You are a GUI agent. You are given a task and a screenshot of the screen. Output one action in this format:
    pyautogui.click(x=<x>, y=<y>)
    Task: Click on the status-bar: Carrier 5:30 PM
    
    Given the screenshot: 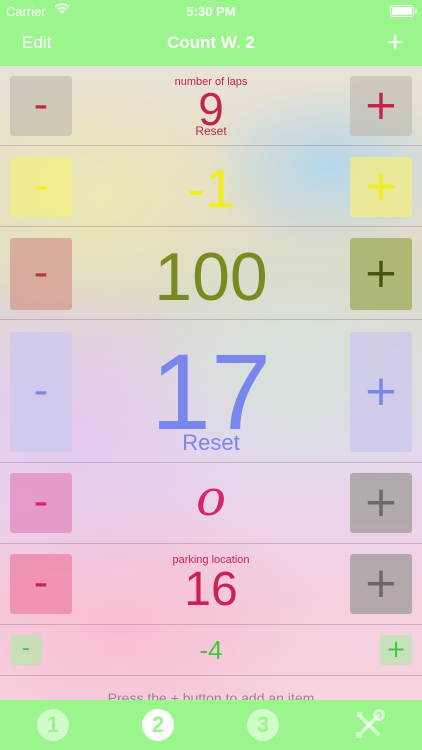 What is the action you would take?
    pyautogui.click(x=211, y=11)
    